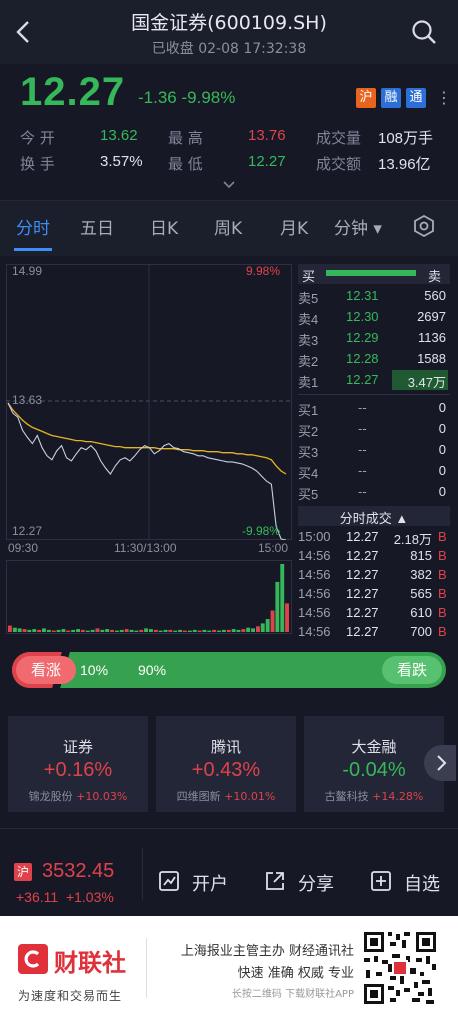 The width and height of the screenshot is (458, 1027). I want to click on tab-minute: 分钟 ▾, so click(358, 226).